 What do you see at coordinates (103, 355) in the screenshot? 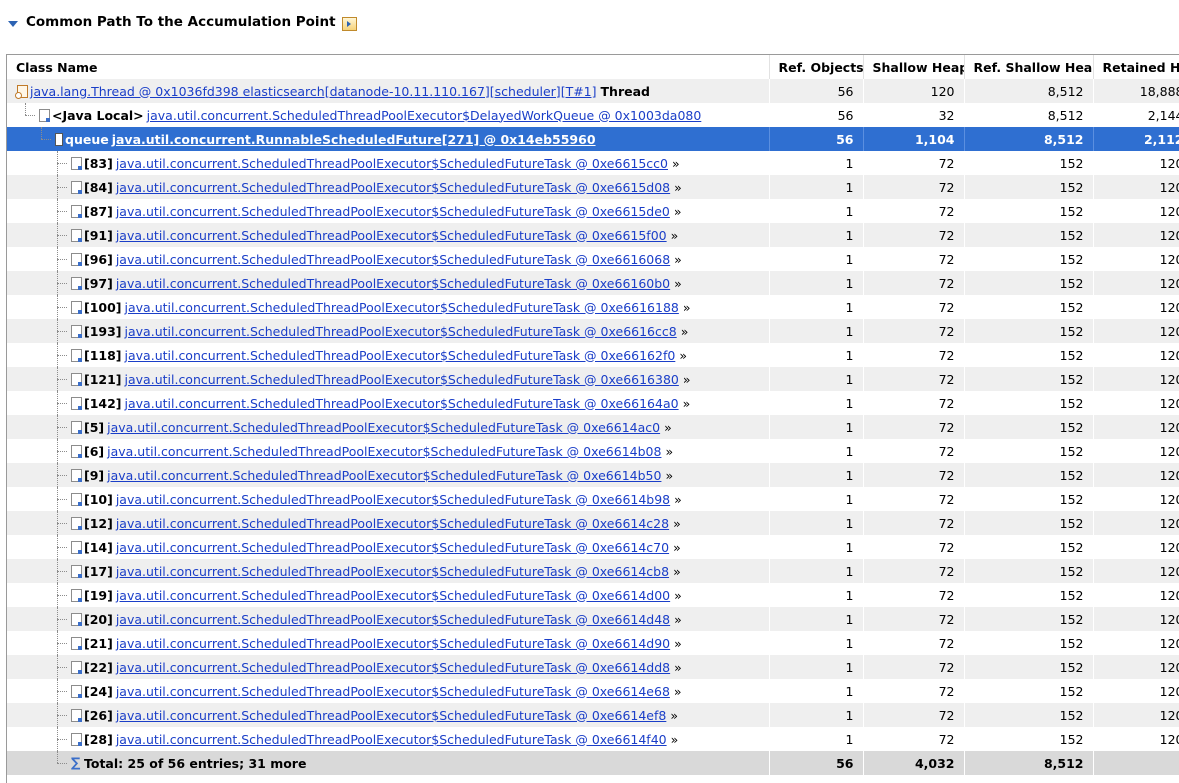
I see `row-field-label: [118]` at bounding box center [103, 355].